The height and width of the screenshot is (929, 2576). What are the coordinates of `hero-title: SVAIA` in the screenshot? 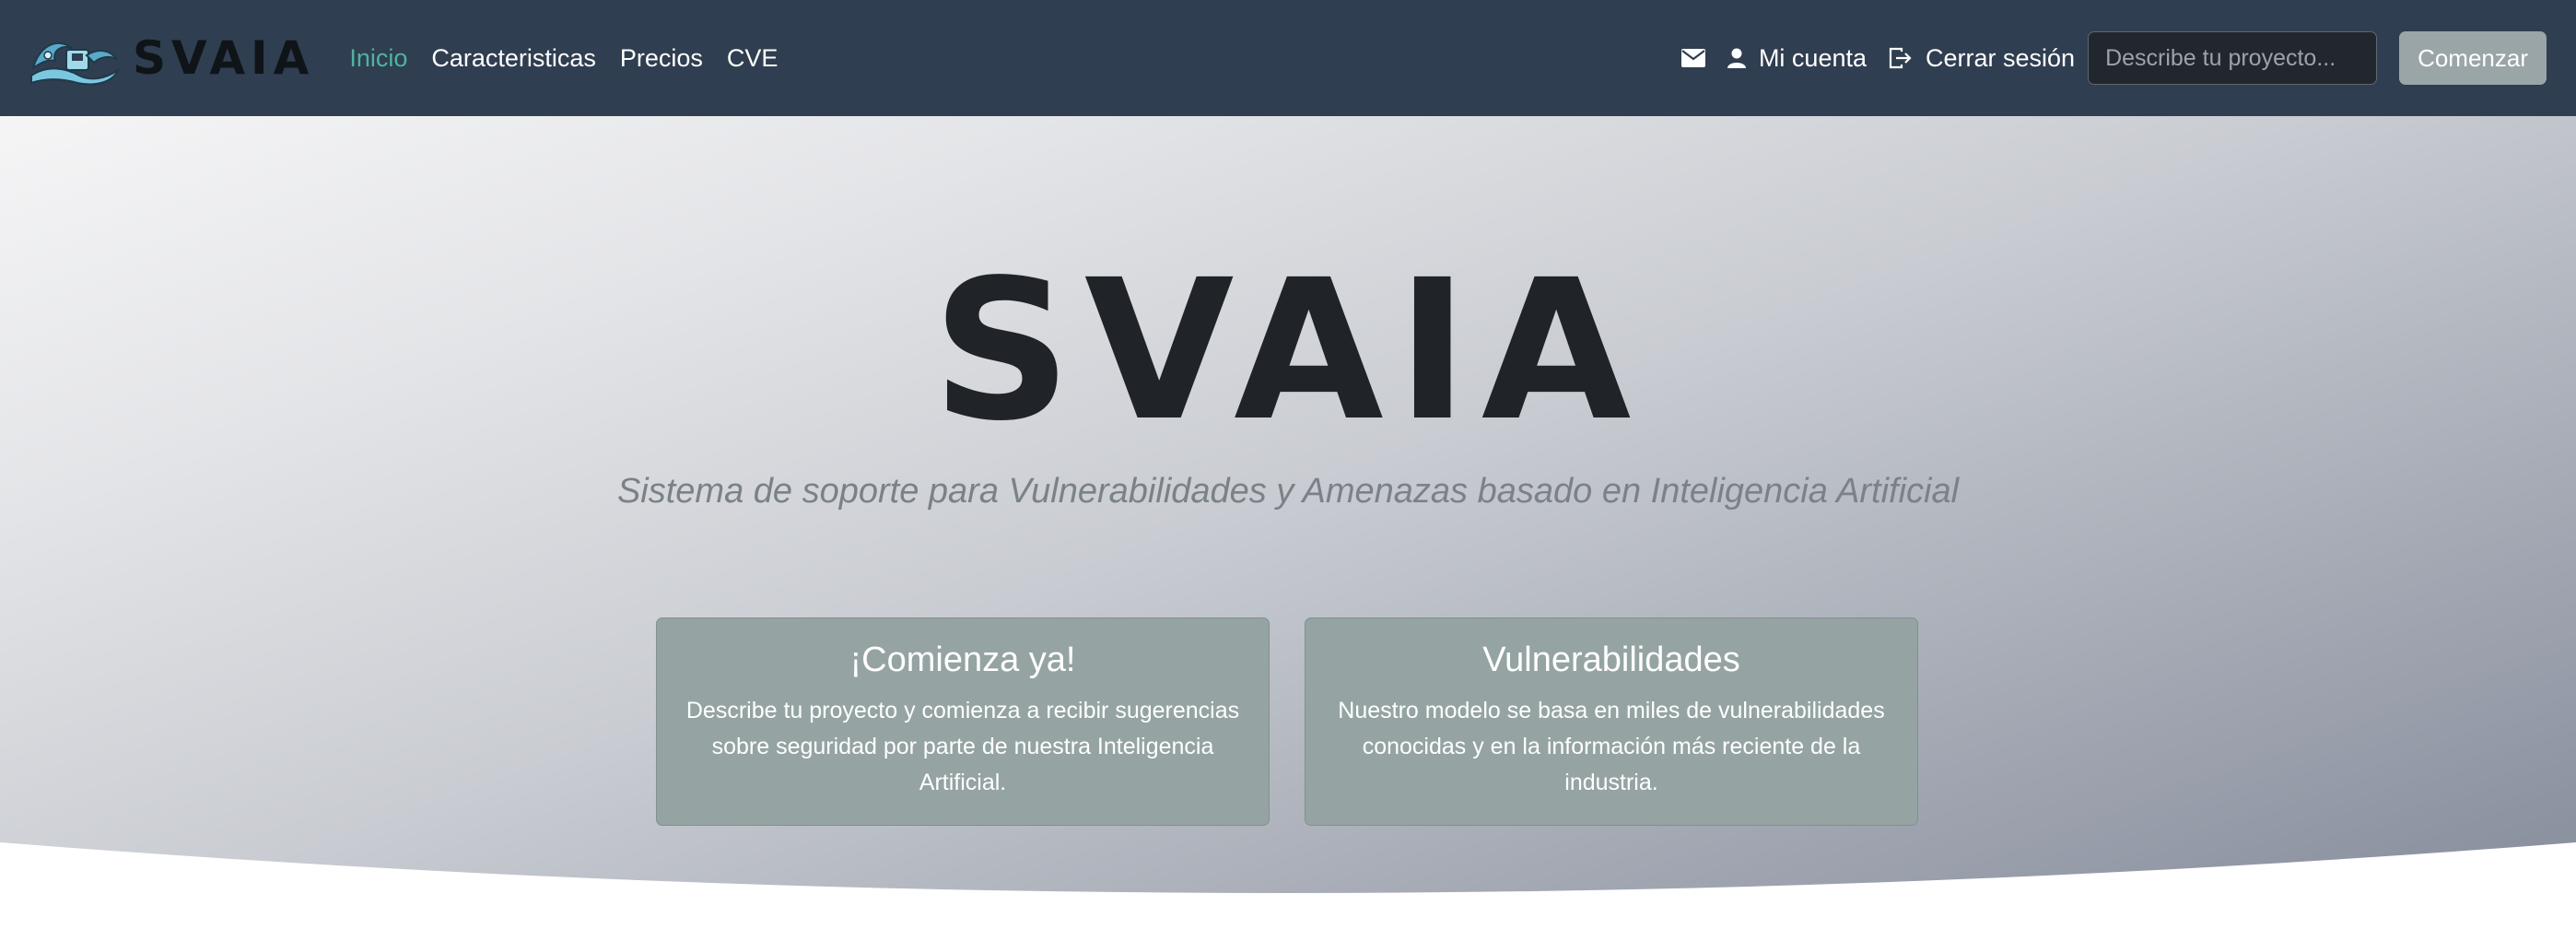 It's located at (1288, 351).